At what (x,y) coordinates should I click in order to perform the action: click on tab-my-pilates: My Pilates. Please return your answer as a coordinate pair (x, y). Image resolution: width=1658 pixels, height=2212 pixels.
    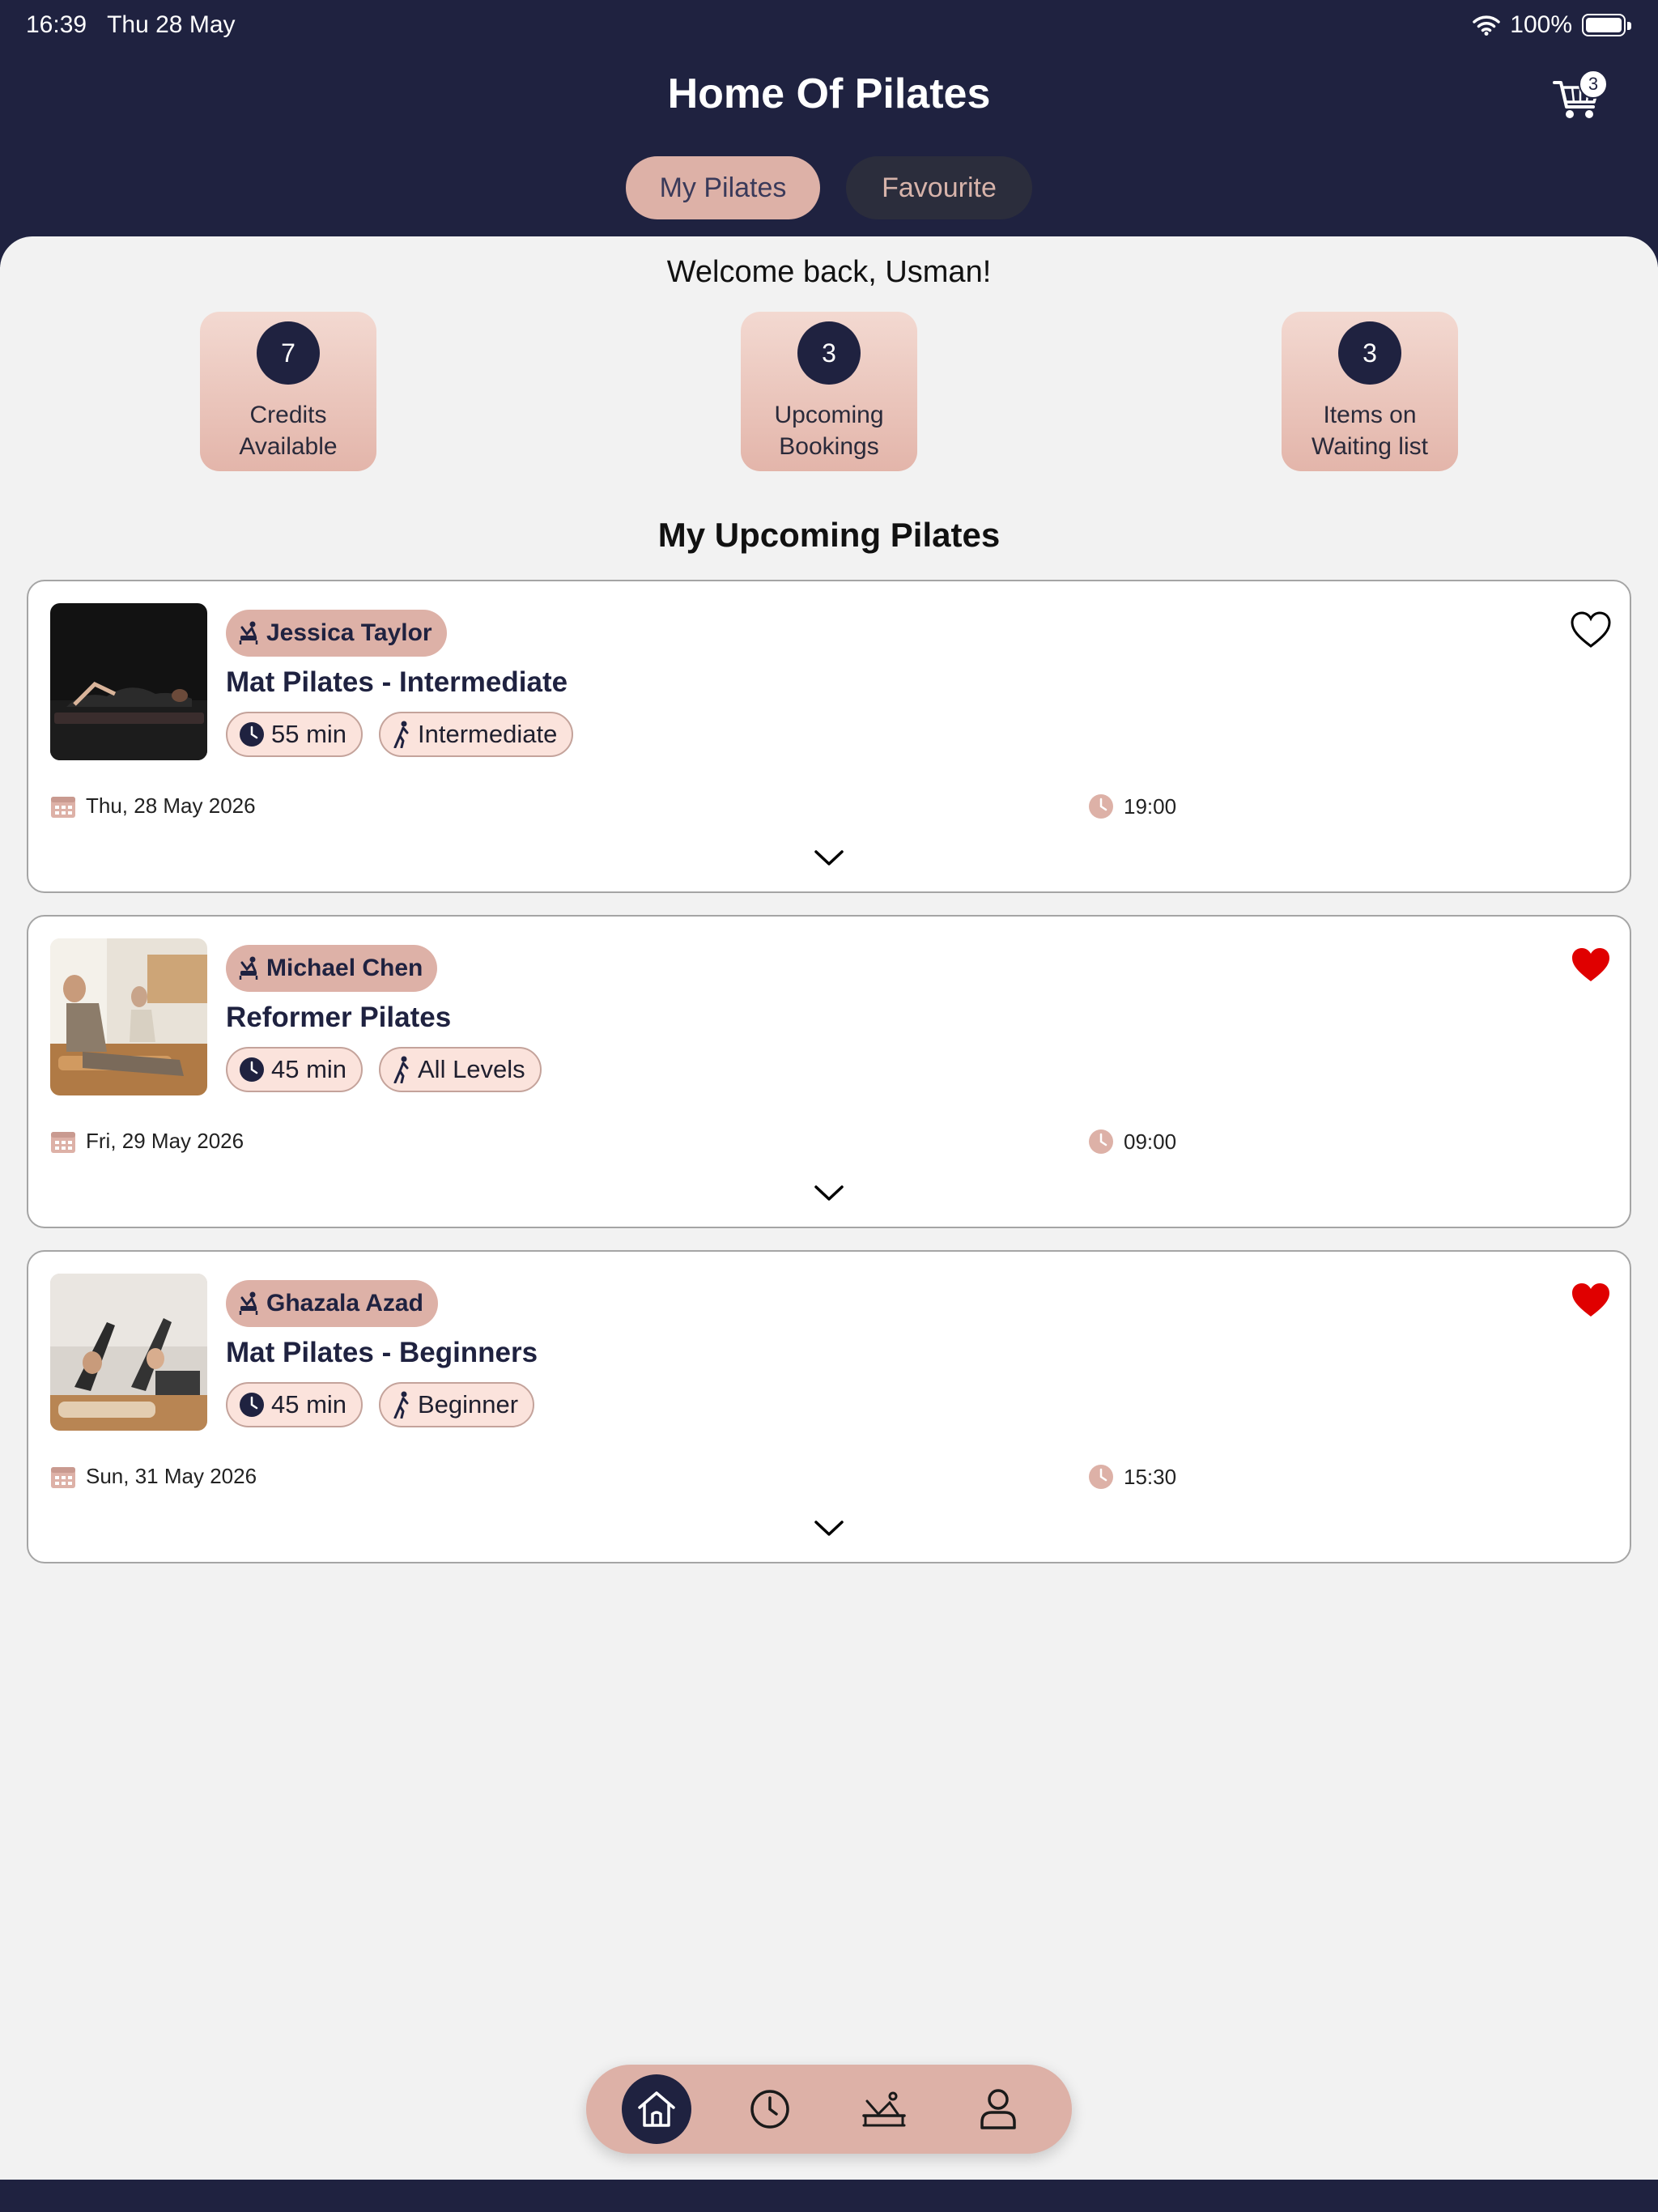
    Looking at the image, I should click on (723, 187).